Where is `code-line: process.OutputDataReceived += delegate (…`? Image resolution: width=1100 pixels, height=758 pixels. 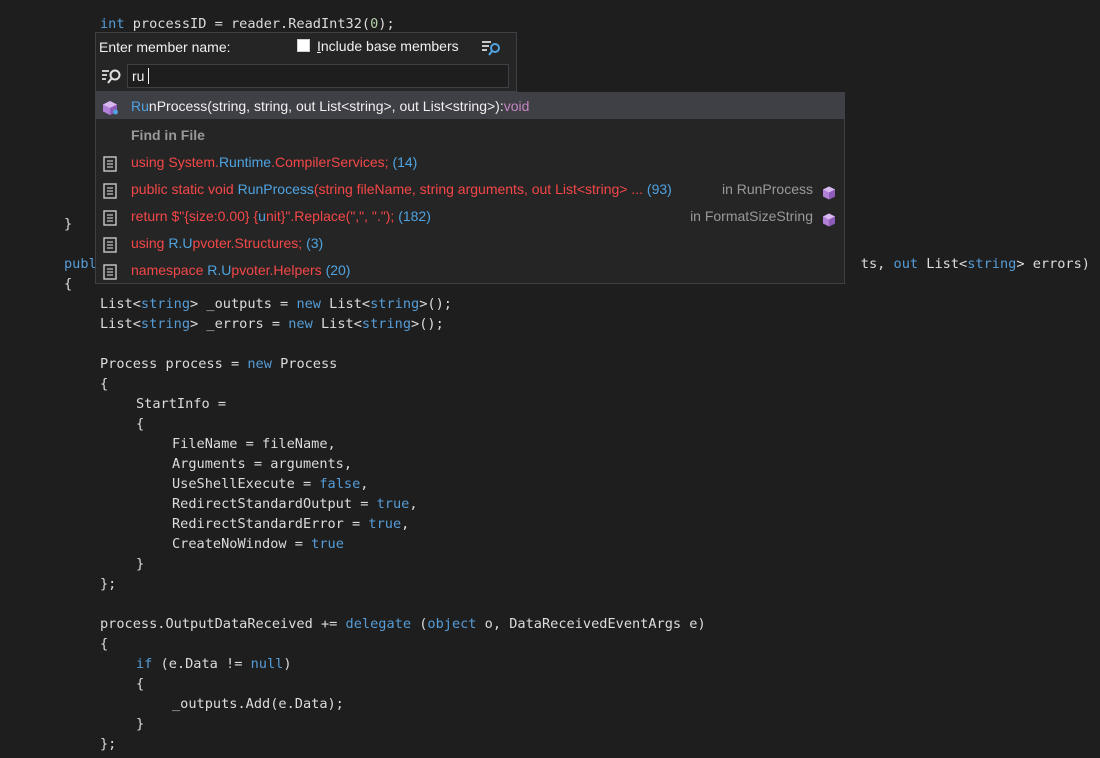 code-line: process.OutputDataReceived += delegate (… is located at coordinates (403, 624).